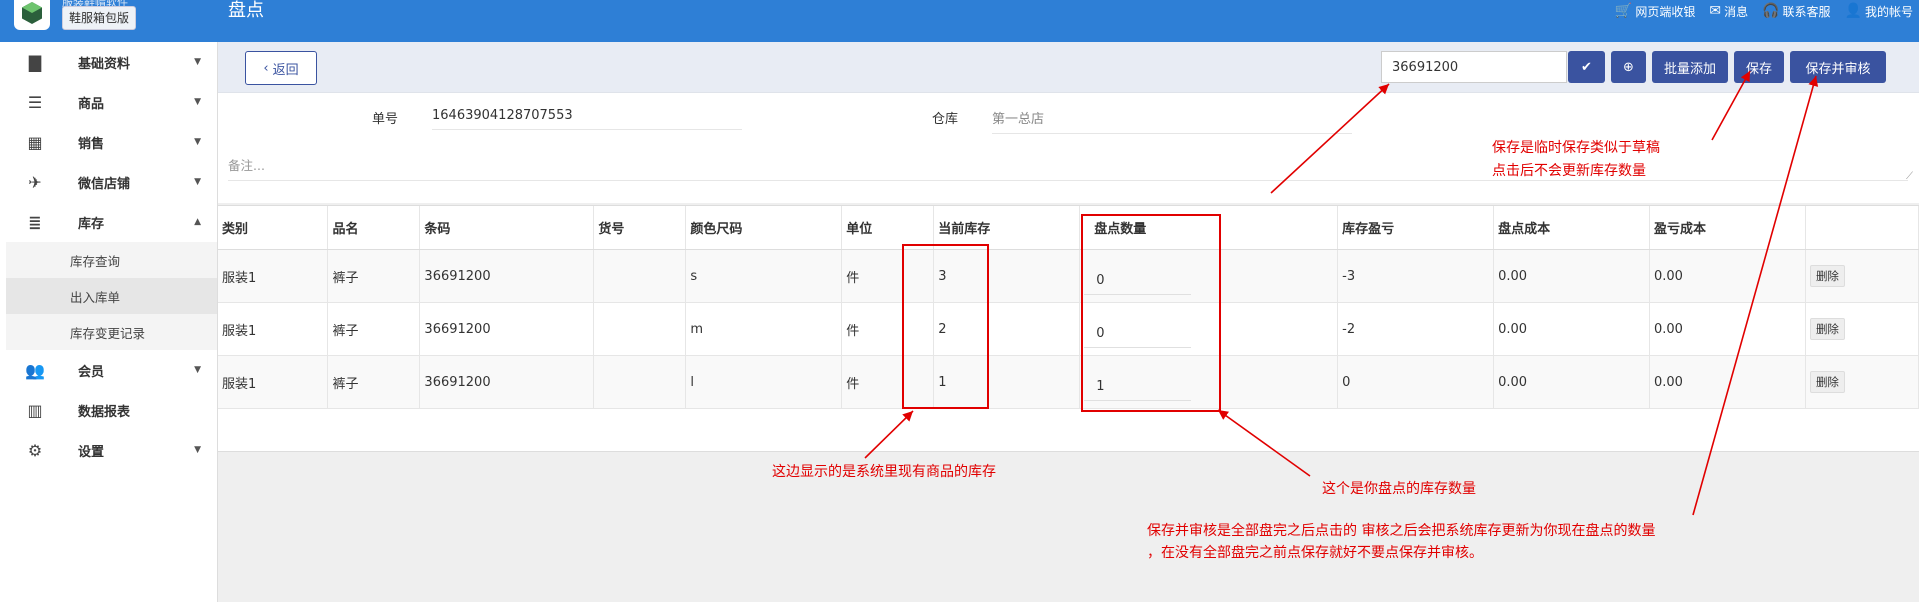 This screenshot has width=1919, height=602. I want to click on barcode-scan-input, so click(1474, 67).